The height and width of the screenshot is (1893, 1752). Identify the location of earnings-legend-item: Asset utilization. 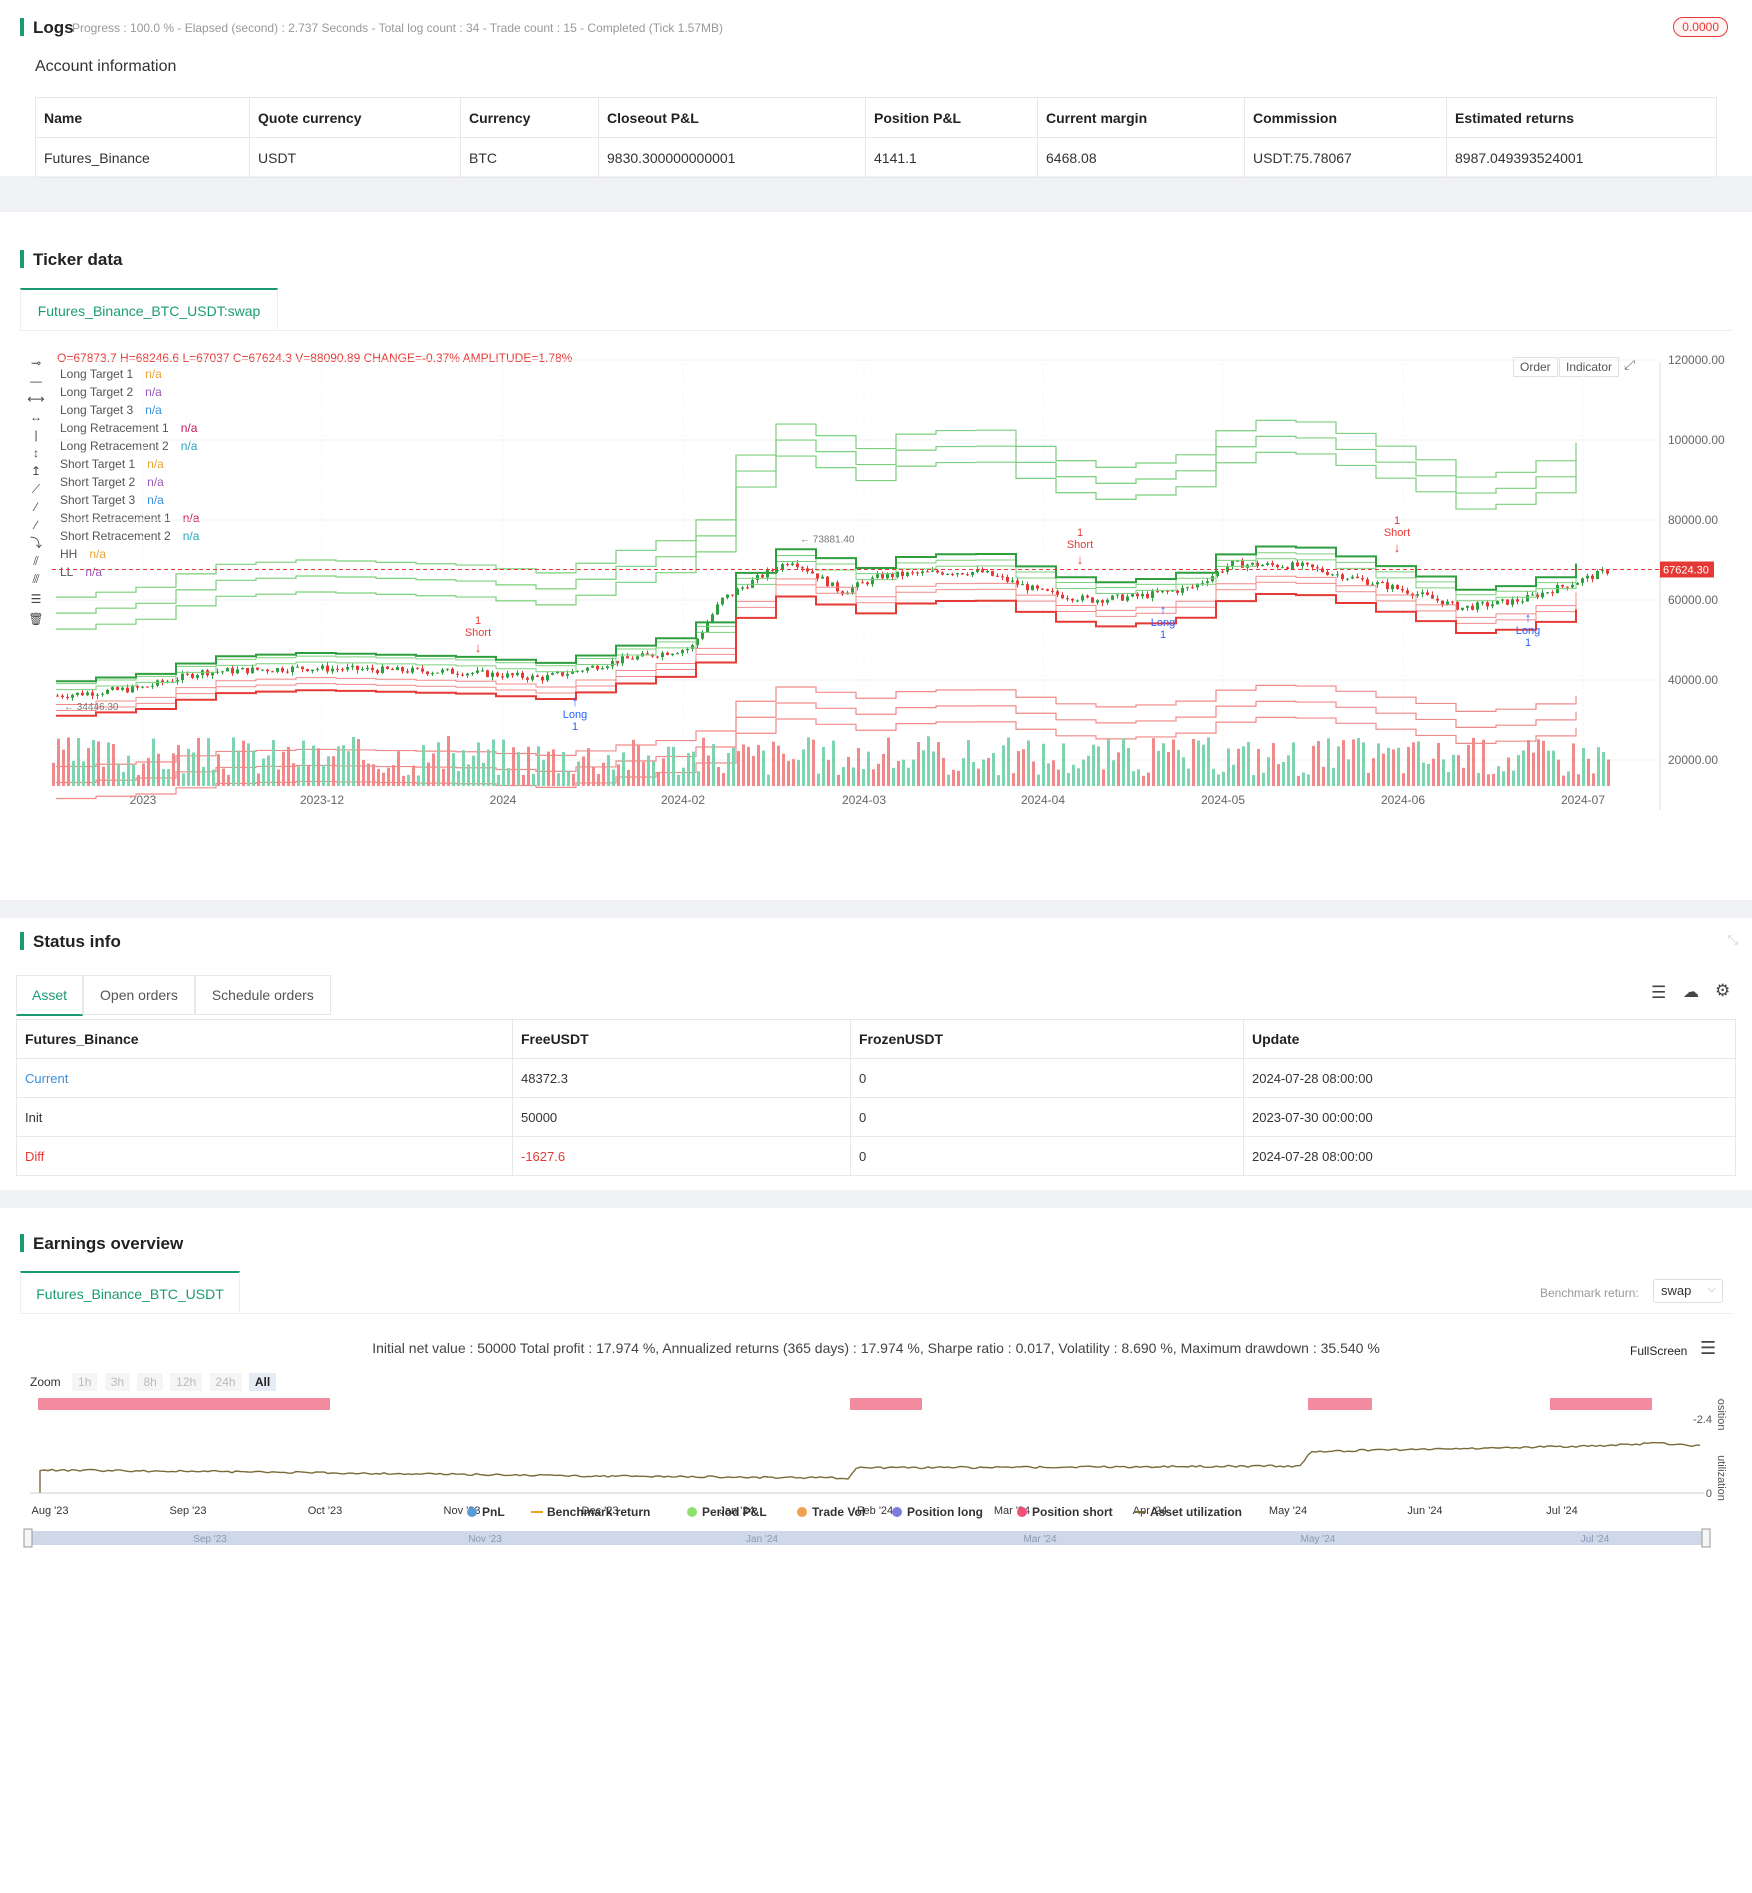
(1188, 1512).